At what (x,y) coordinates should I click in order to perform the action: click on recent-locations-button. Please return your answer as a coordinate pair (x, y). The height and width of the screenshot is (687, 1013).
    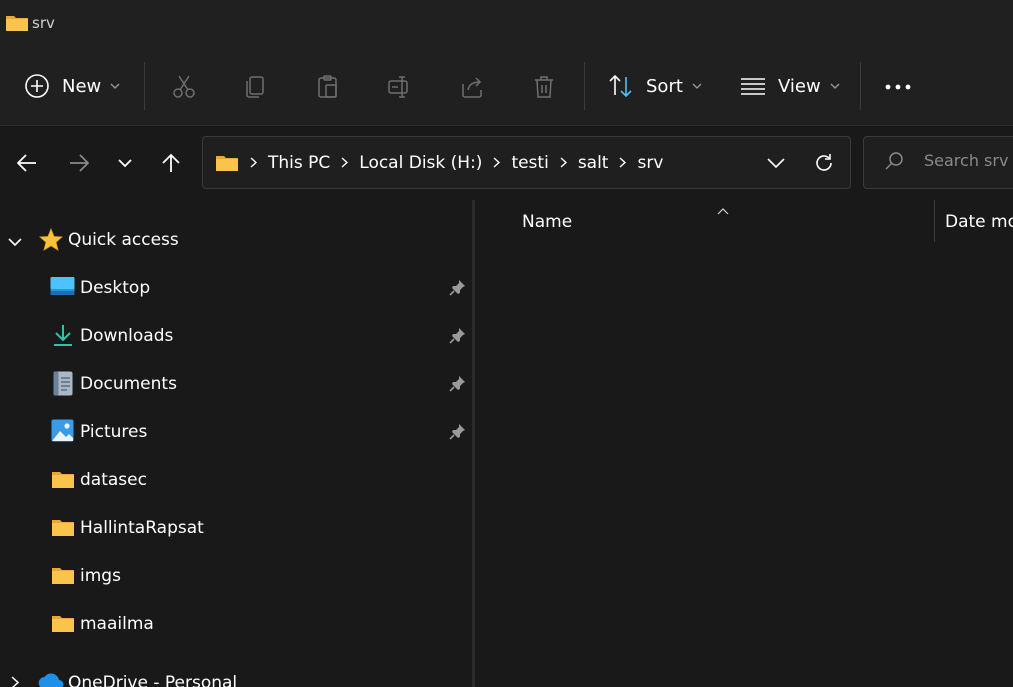
    Looking at the image, I should click on (125, 163).